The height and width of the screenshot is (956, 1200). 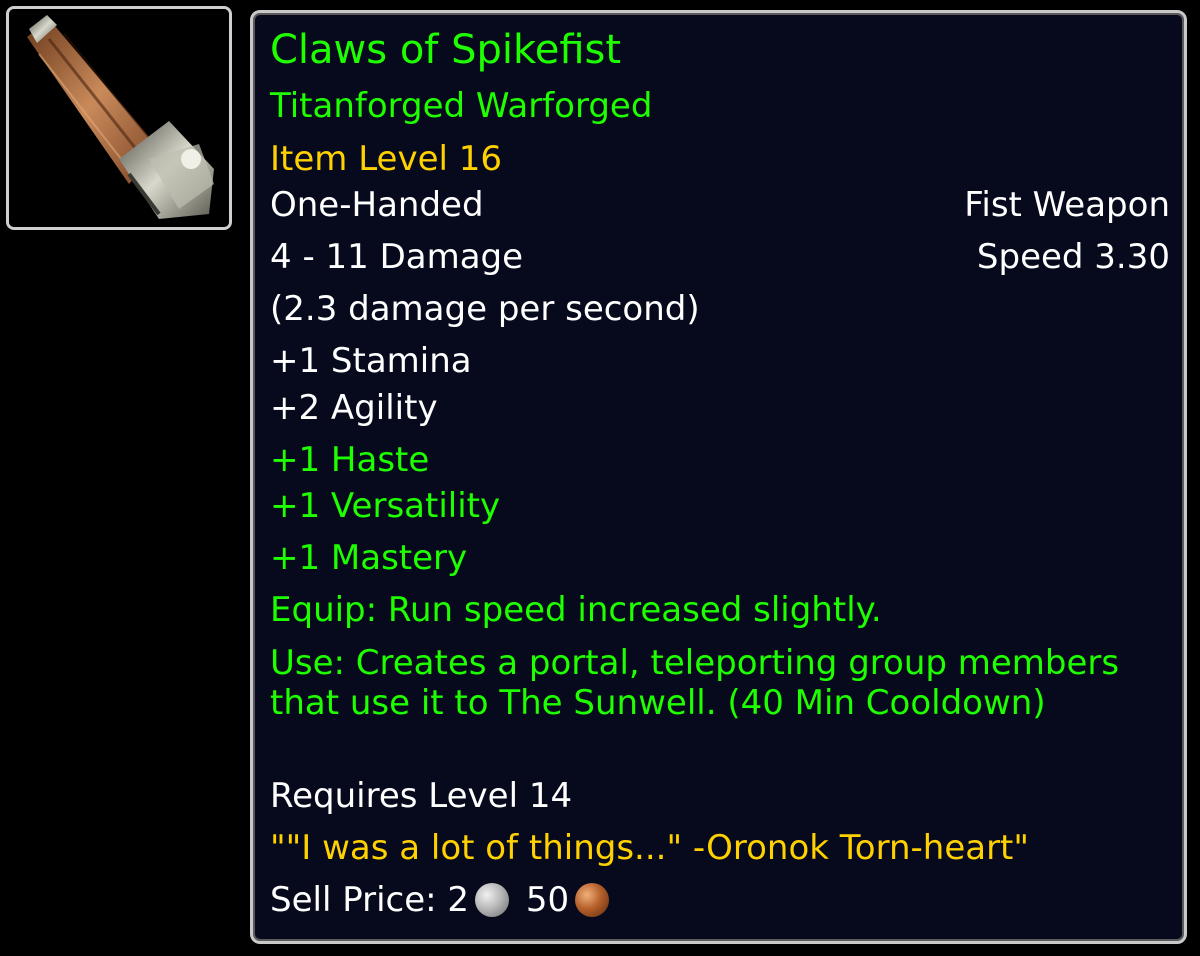 What do you see at coordinates (461, 106) in the screenshot?
I see `item-tier: Titanforged Warforged` at bounding box center [461, 106].